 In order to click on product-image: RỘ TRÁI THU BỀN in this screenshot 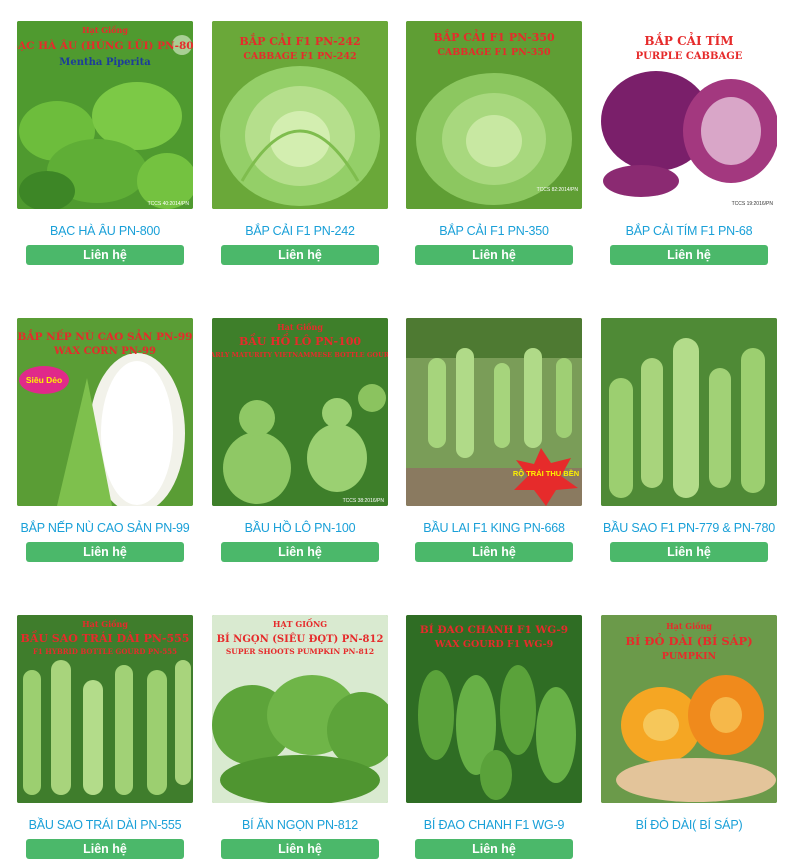, I will do `click(494, 412)`.